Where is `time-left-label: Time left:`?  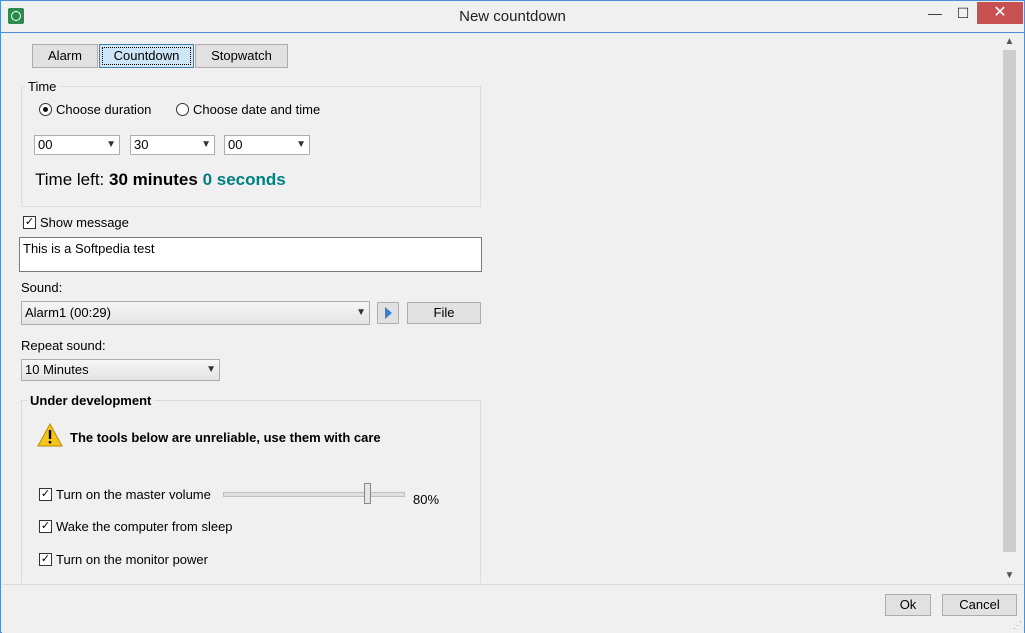 time-left-label: Time left: is located at coordinates (70, 179).